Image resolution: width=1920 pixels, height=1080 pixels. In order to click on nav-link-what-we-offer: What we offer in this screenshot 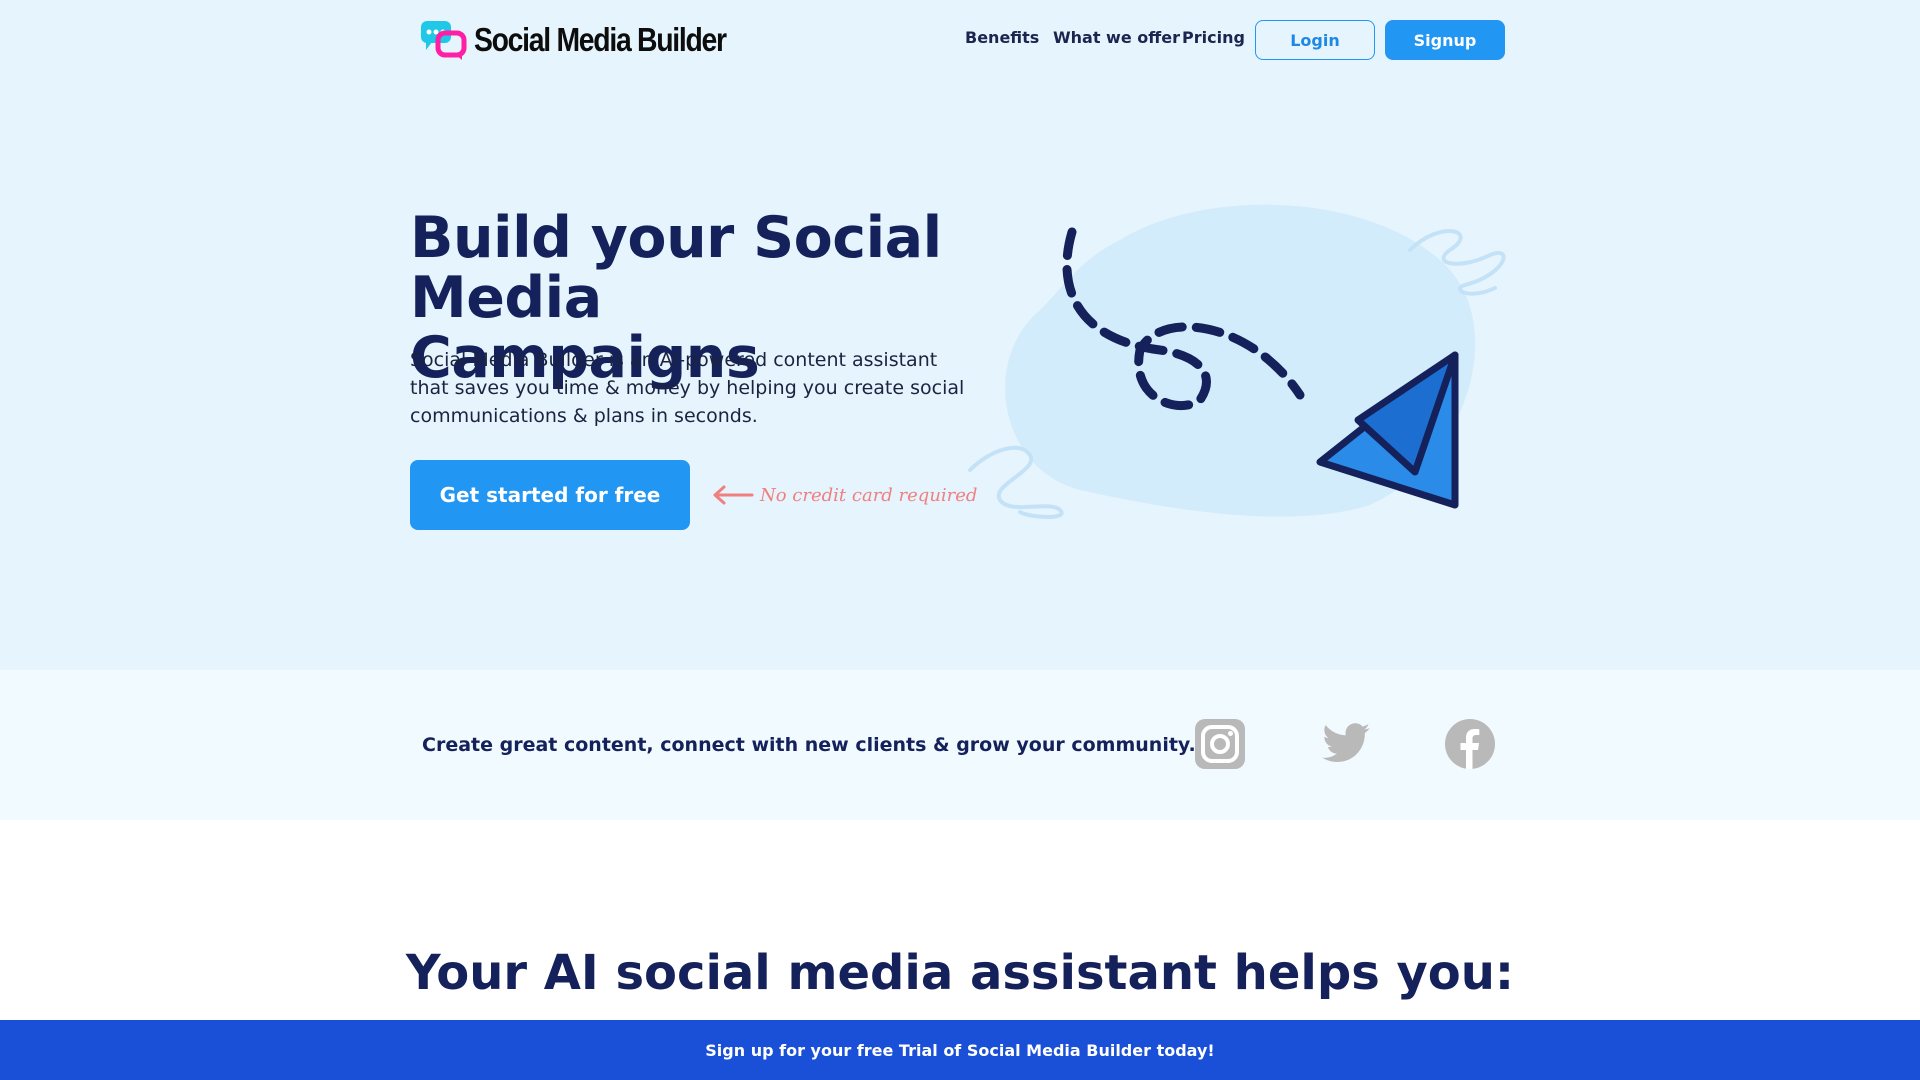, I will do `click(1116, 37)`.